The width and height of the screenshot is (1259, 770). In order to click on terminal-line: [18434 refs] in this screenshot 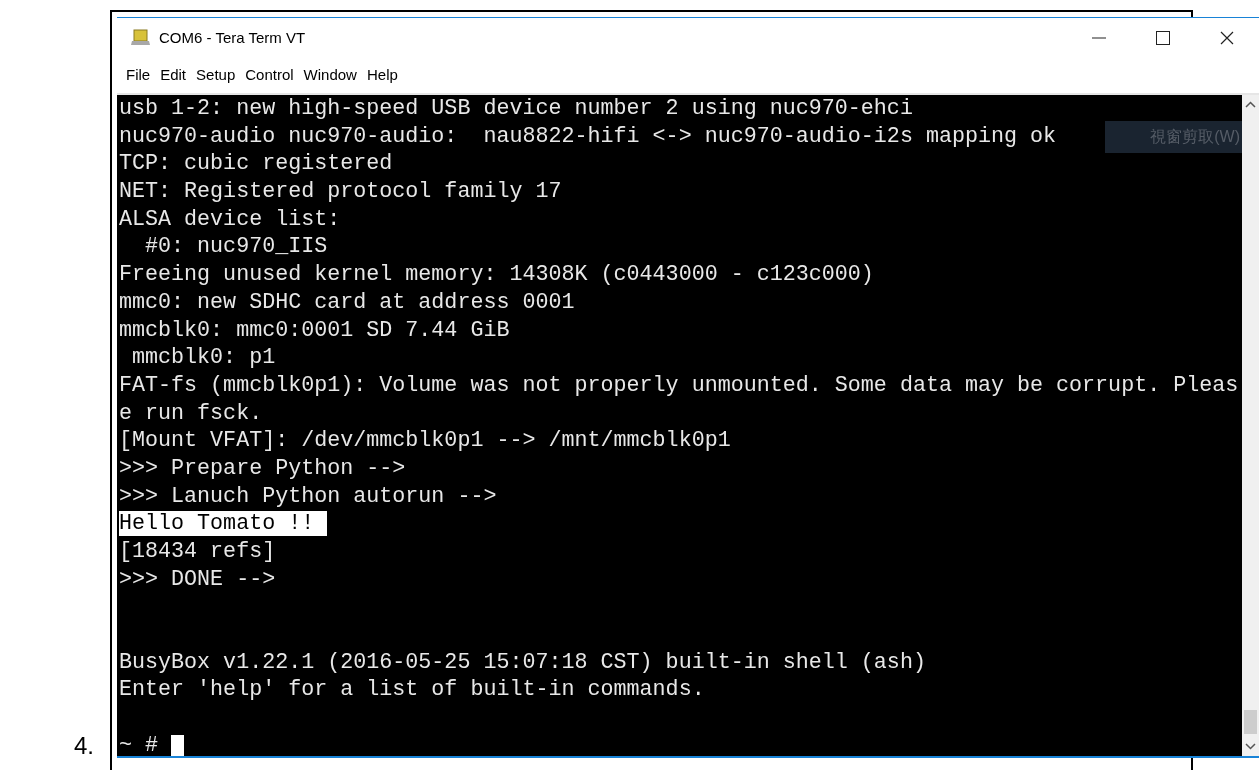, I will do `click(197, 551)`.